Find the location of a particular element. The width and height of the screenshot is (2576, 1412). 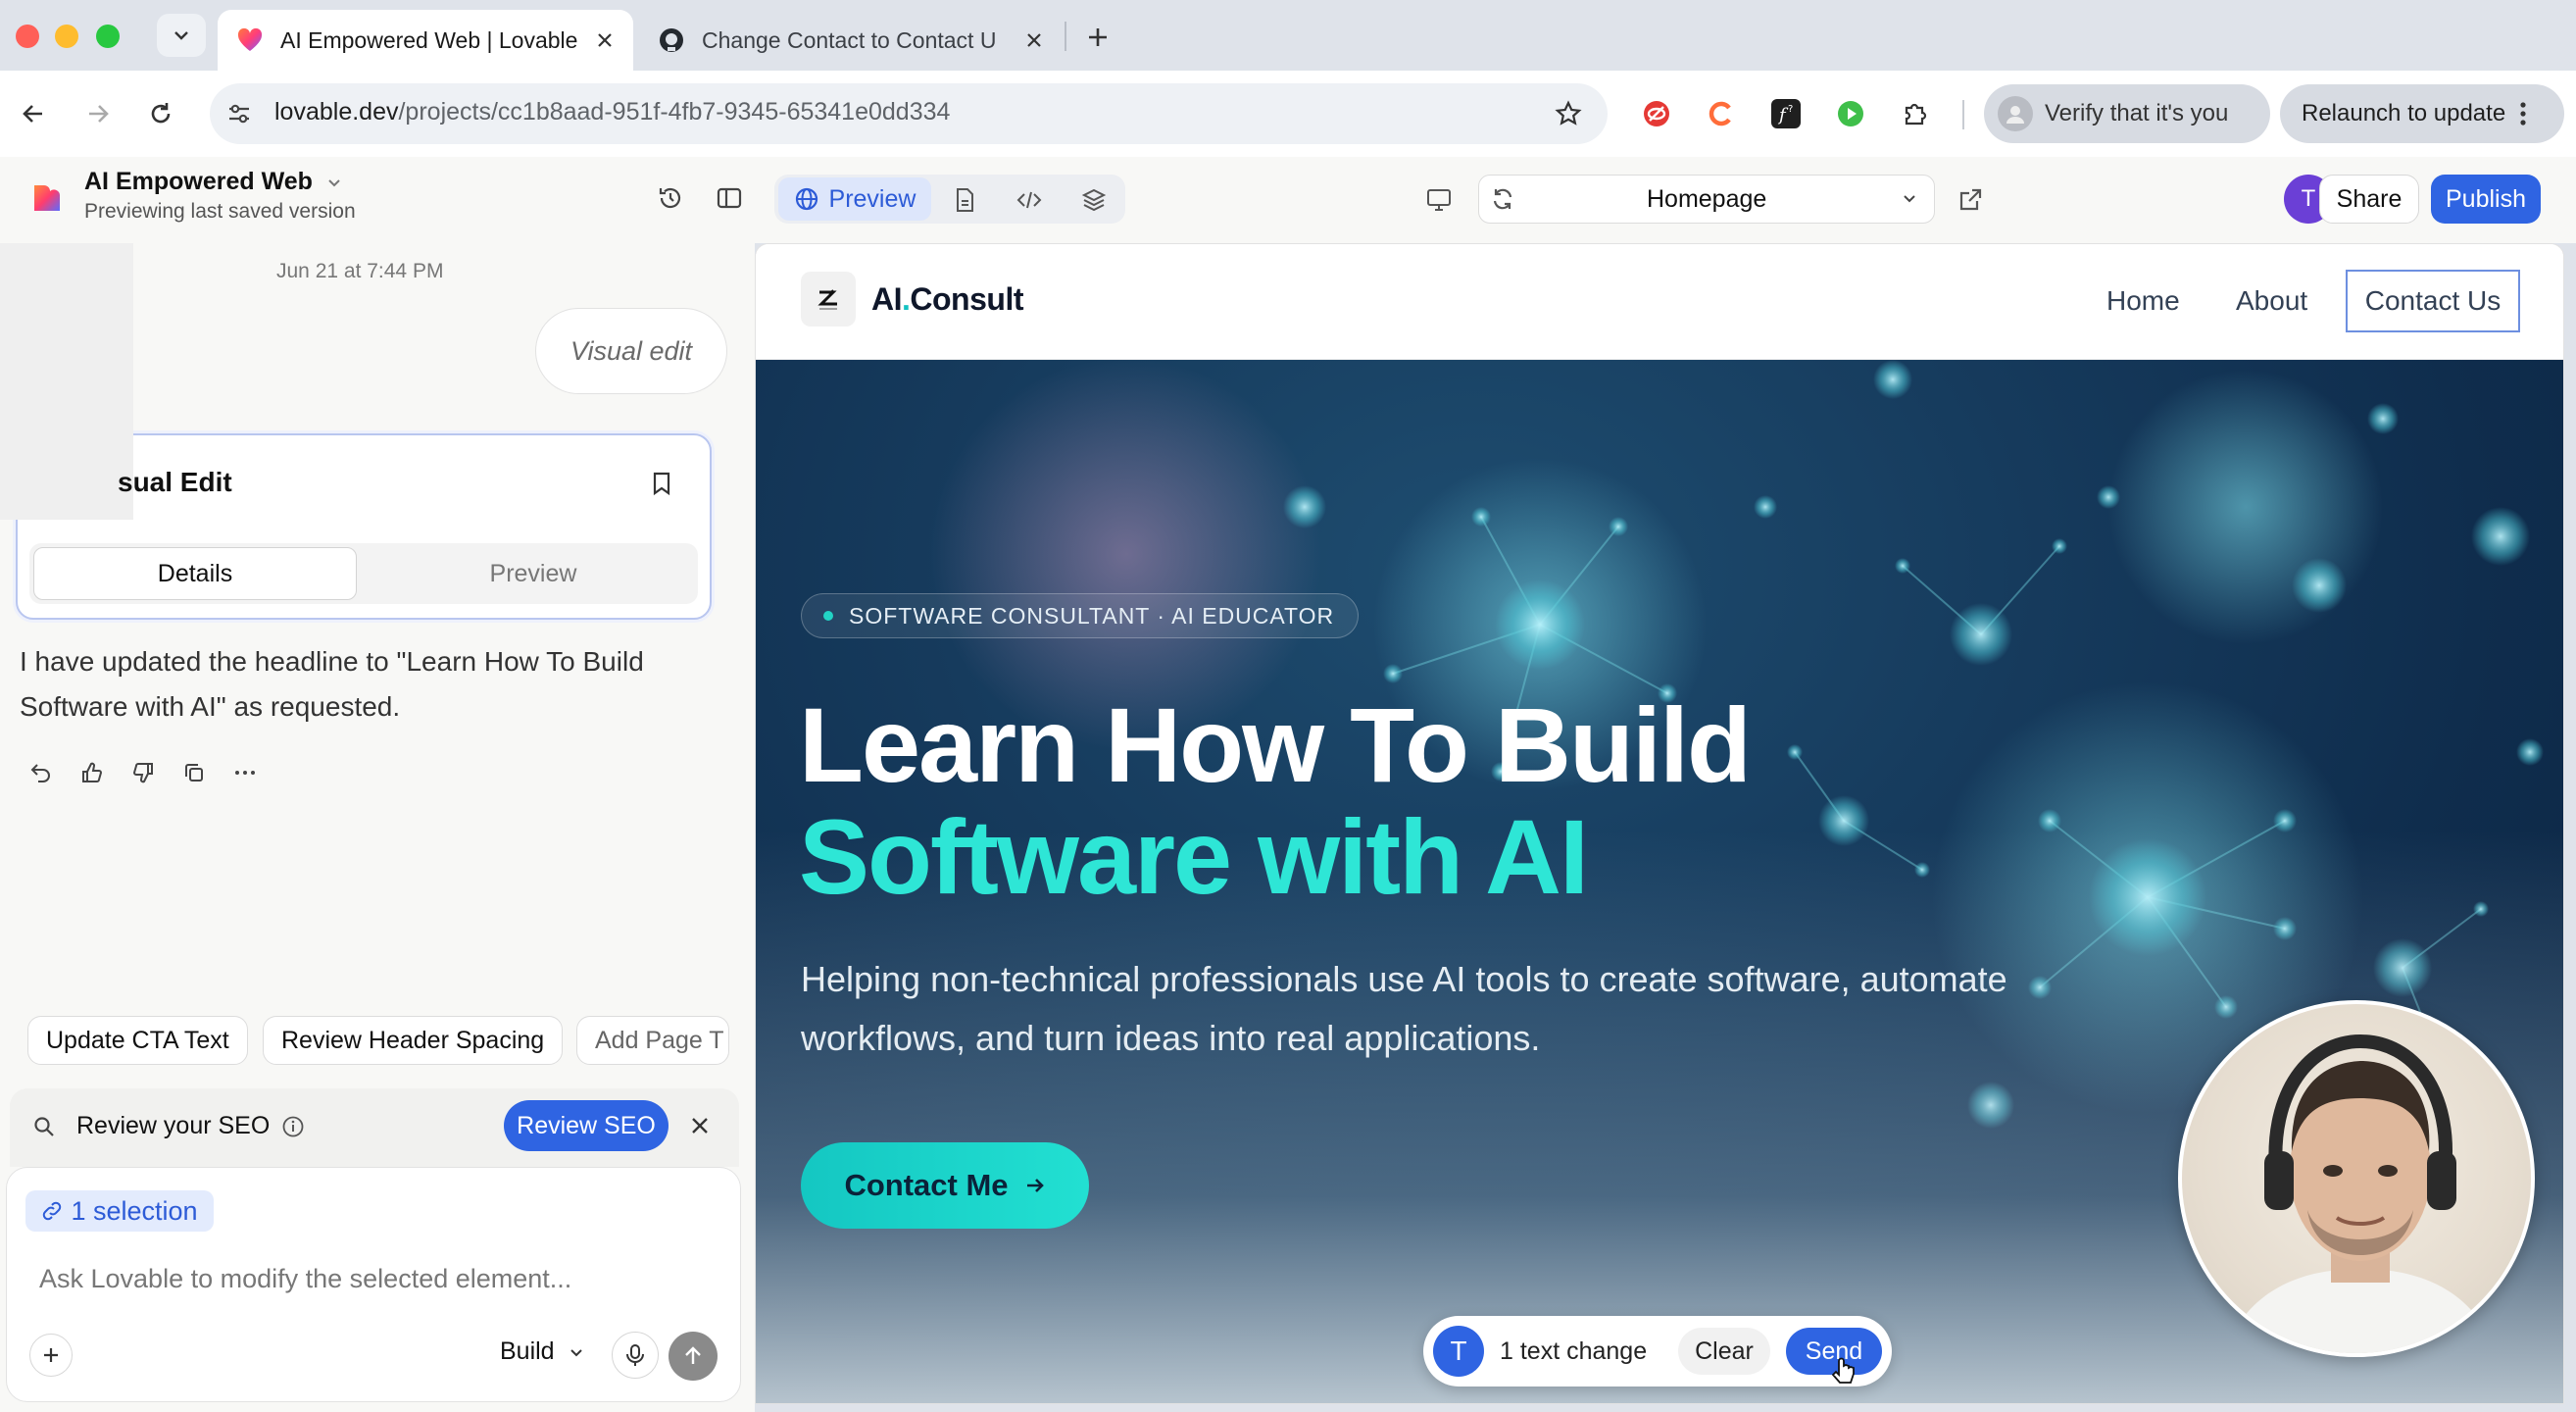

tab-title: Change Contact to Contact U is located at coordinates (849, 39).